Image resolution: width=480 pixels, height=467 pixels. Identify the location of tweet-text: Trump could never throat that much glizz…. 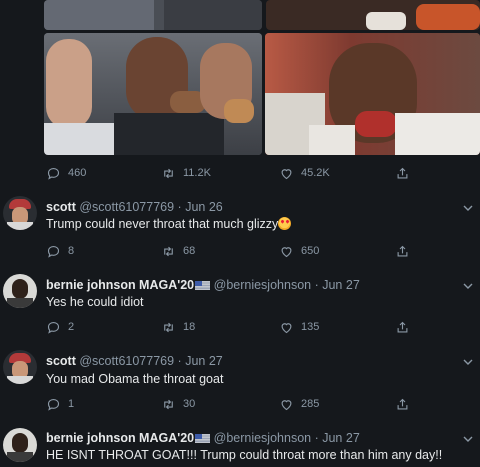
(169, 224).